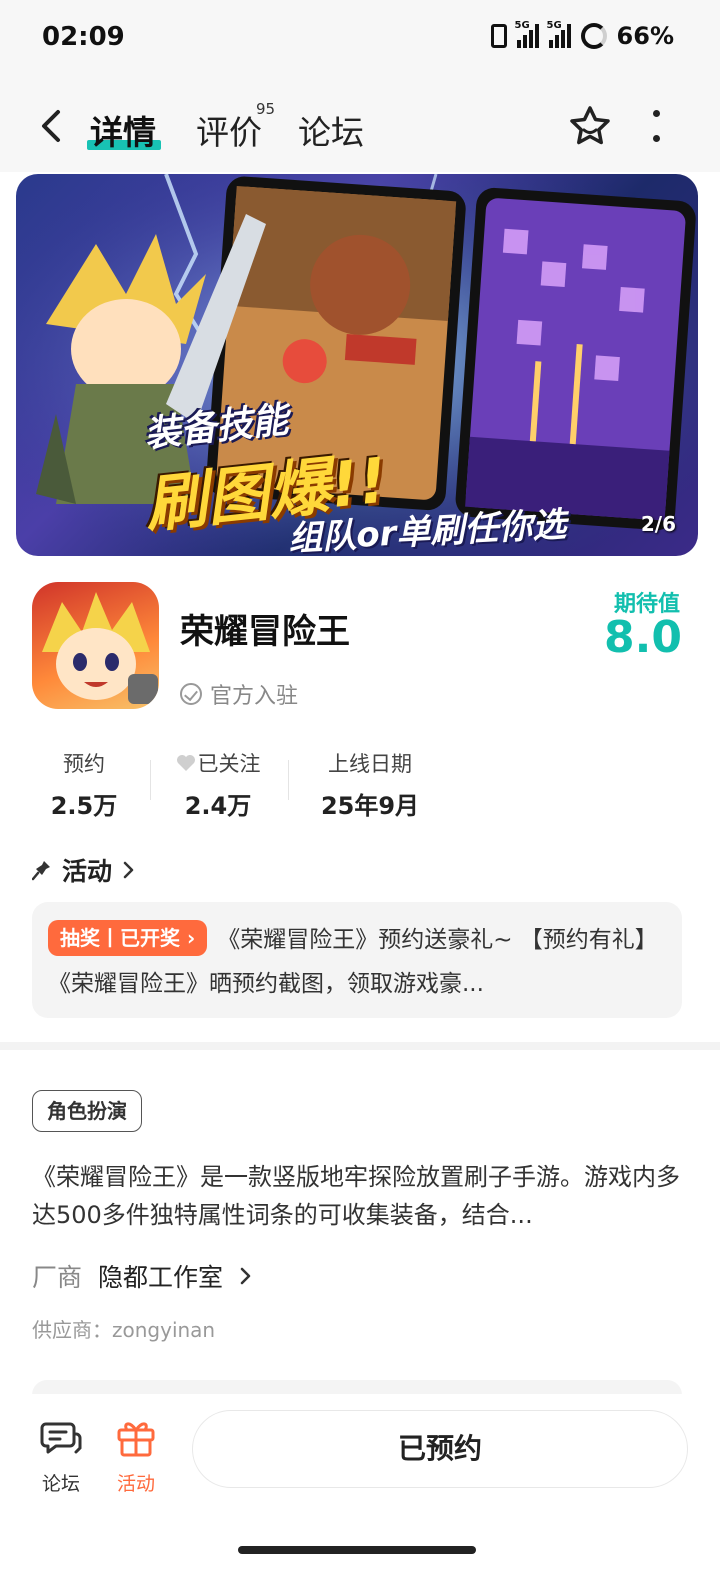  Describe the element at coordinates (84, 764) in the screenshot. I see `stat-label: 预约` at that location.